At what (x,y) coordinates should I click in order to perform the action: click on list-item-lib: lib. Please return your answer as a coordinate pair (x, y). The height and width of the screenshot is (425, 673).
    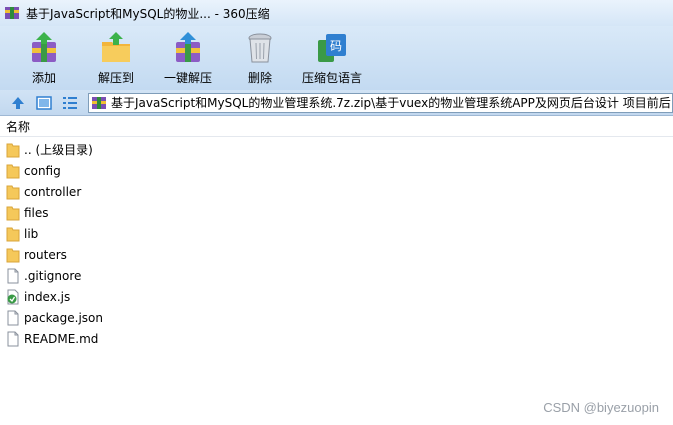
    Looking at the image, I should click on (336, 233).